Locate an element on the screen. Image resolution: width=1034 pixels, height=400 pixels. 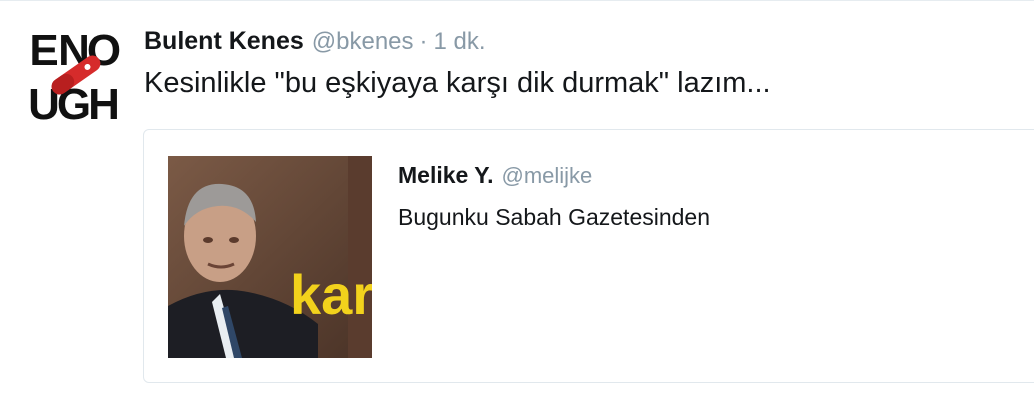
enough-logo-icon: E N O U G H is located at coordinates (74, 77).